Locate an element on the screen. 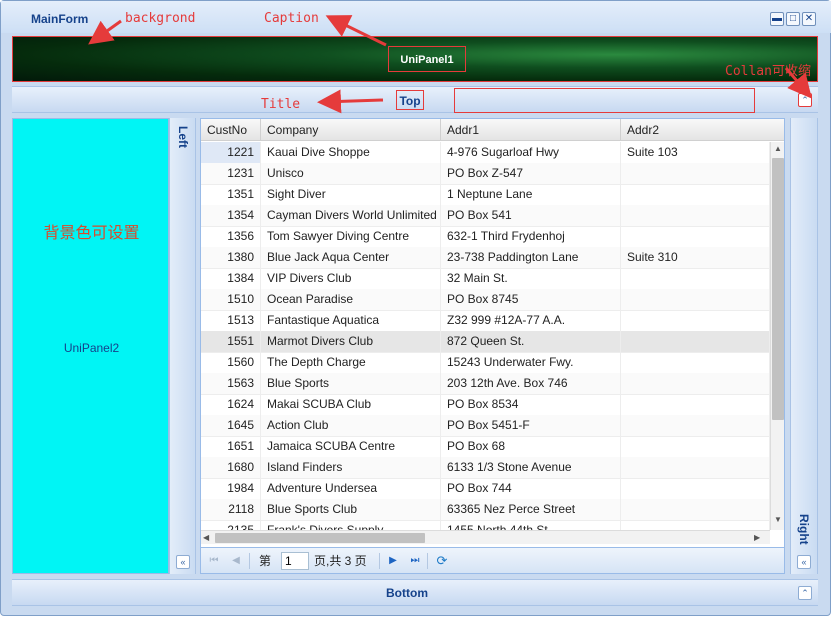  arrow-background is located at coordinates (105, 32).